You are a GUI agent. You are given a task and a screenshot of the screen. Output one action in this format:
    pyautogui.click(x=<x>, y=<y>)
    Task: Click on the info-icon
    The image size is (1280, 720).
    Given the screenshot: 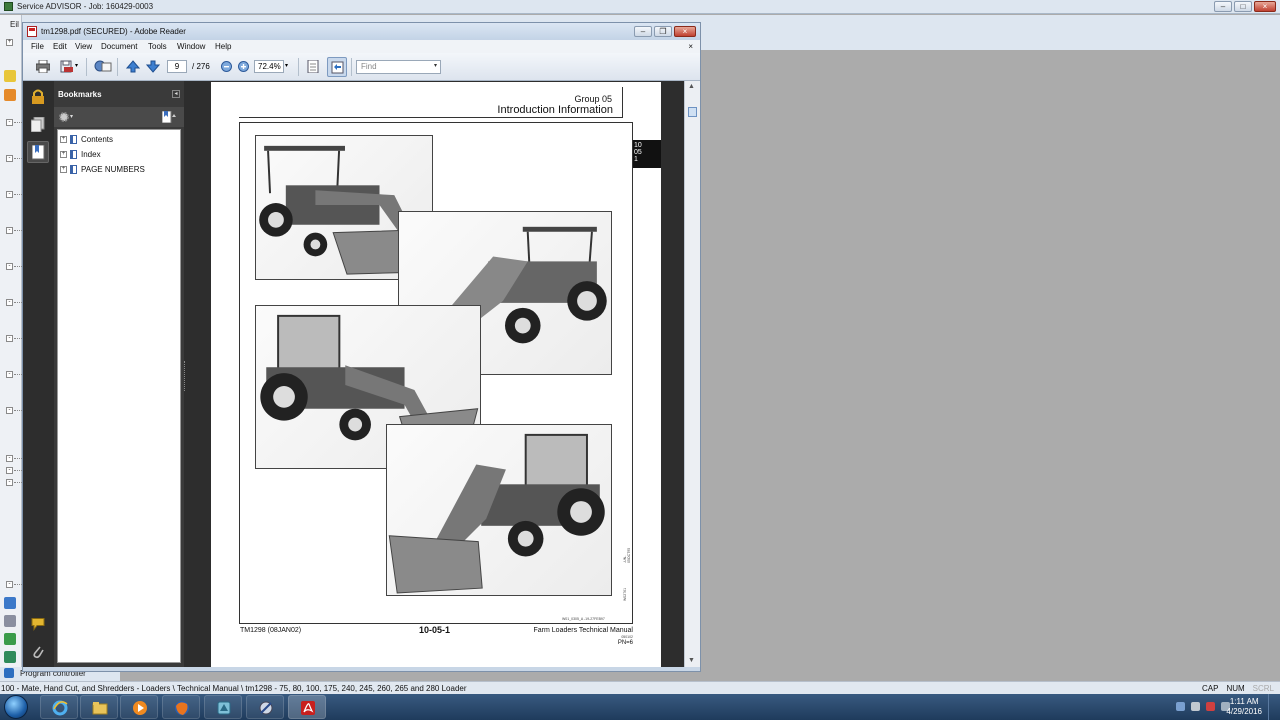 What is the action you would take?
    pyautogui.click(x=10, y=603)
    